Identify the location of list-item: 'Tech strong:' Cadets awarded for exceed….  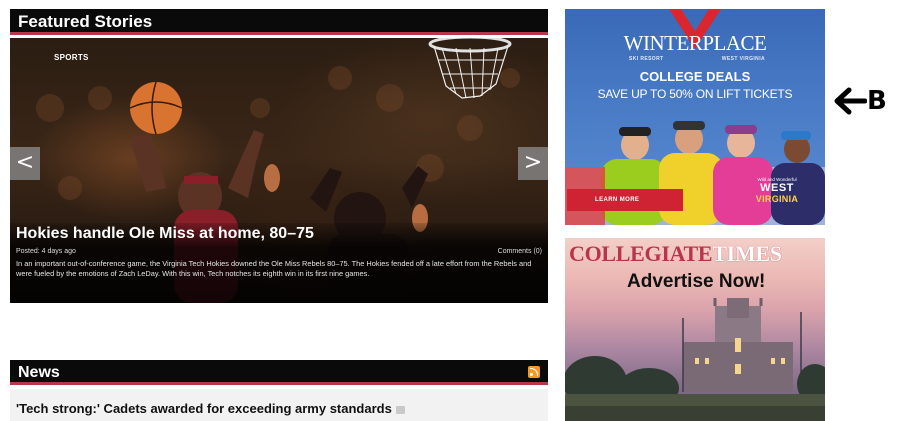
(210, 408).